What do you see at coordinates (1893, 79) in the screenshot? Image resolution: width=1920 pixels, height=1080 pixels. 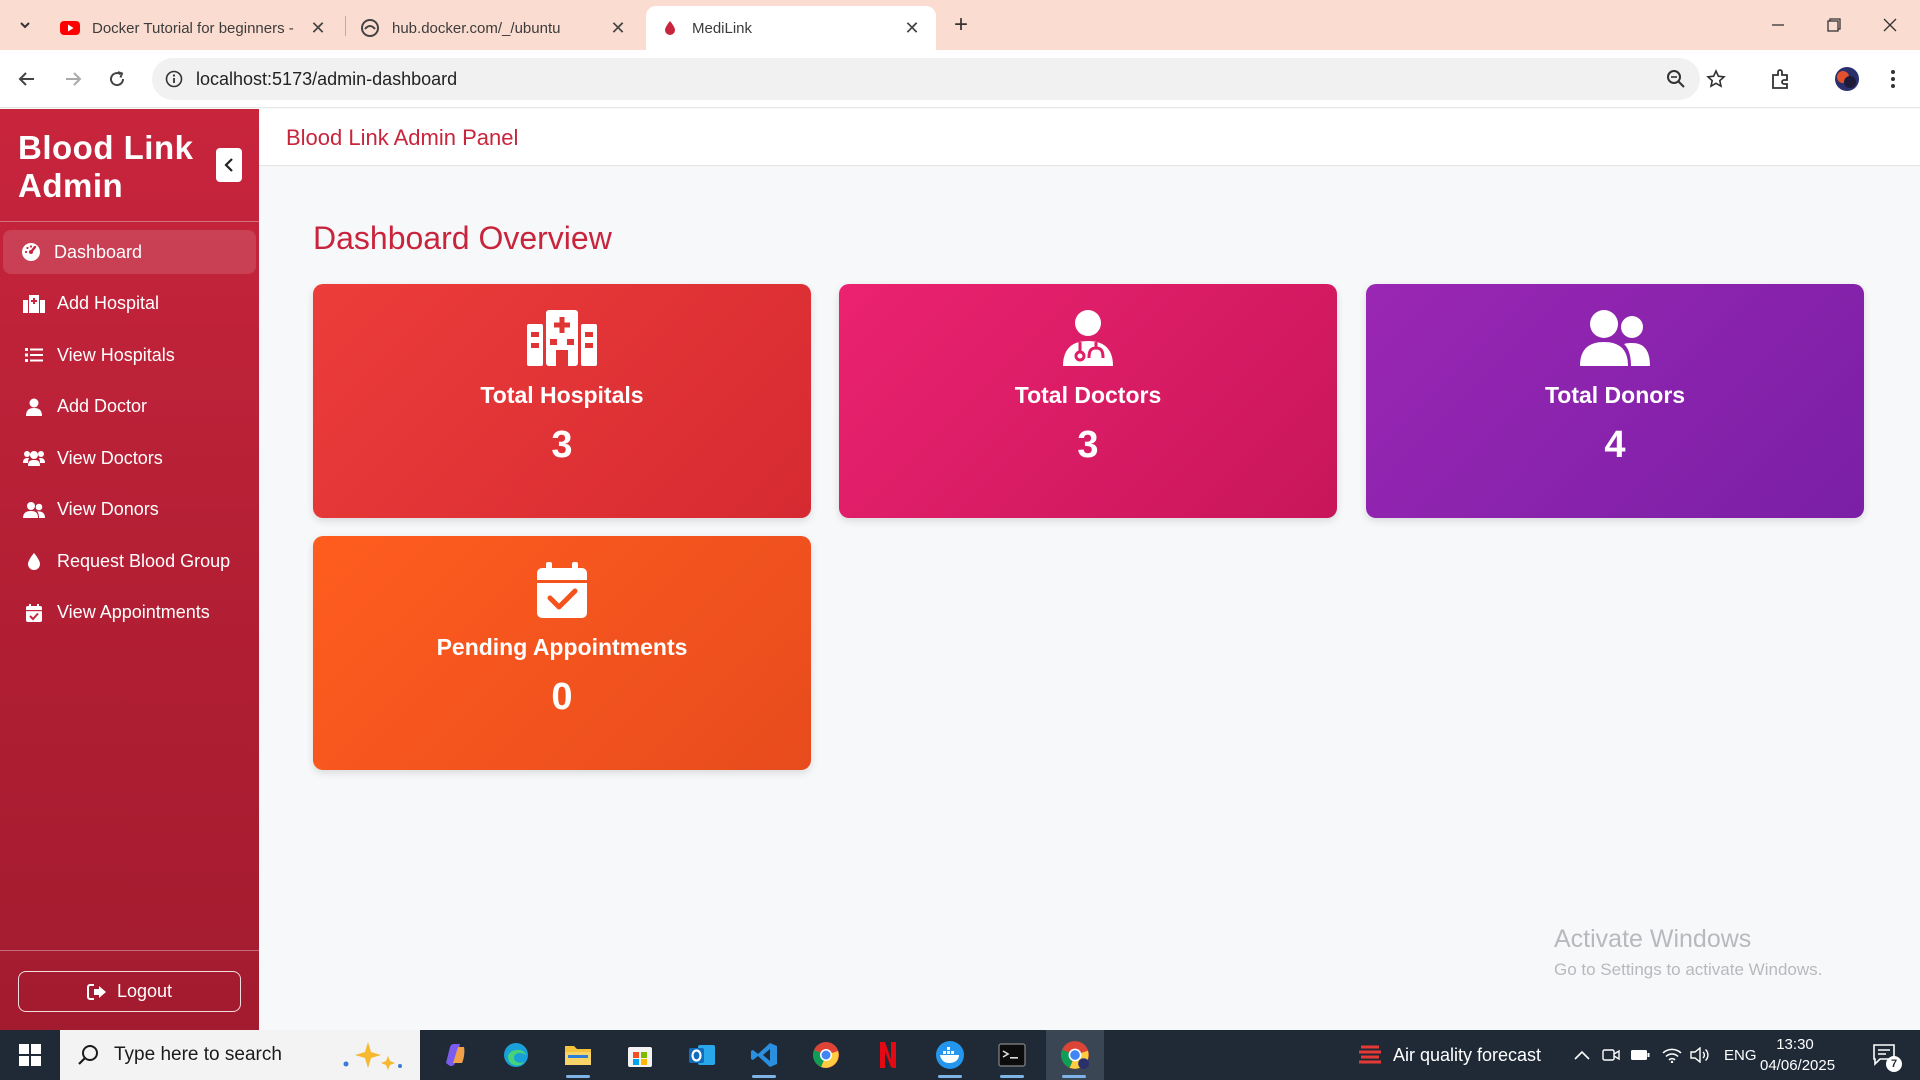 I see `kebab-menu-icon` at bounding box center [1893, 79].